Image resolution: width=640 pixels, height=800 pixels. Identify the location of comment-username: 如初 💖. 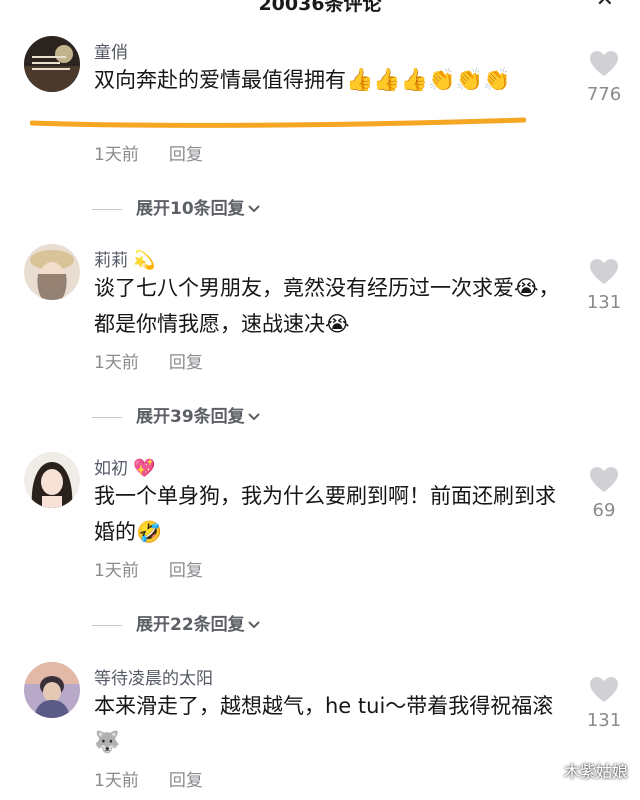
(125, 466).